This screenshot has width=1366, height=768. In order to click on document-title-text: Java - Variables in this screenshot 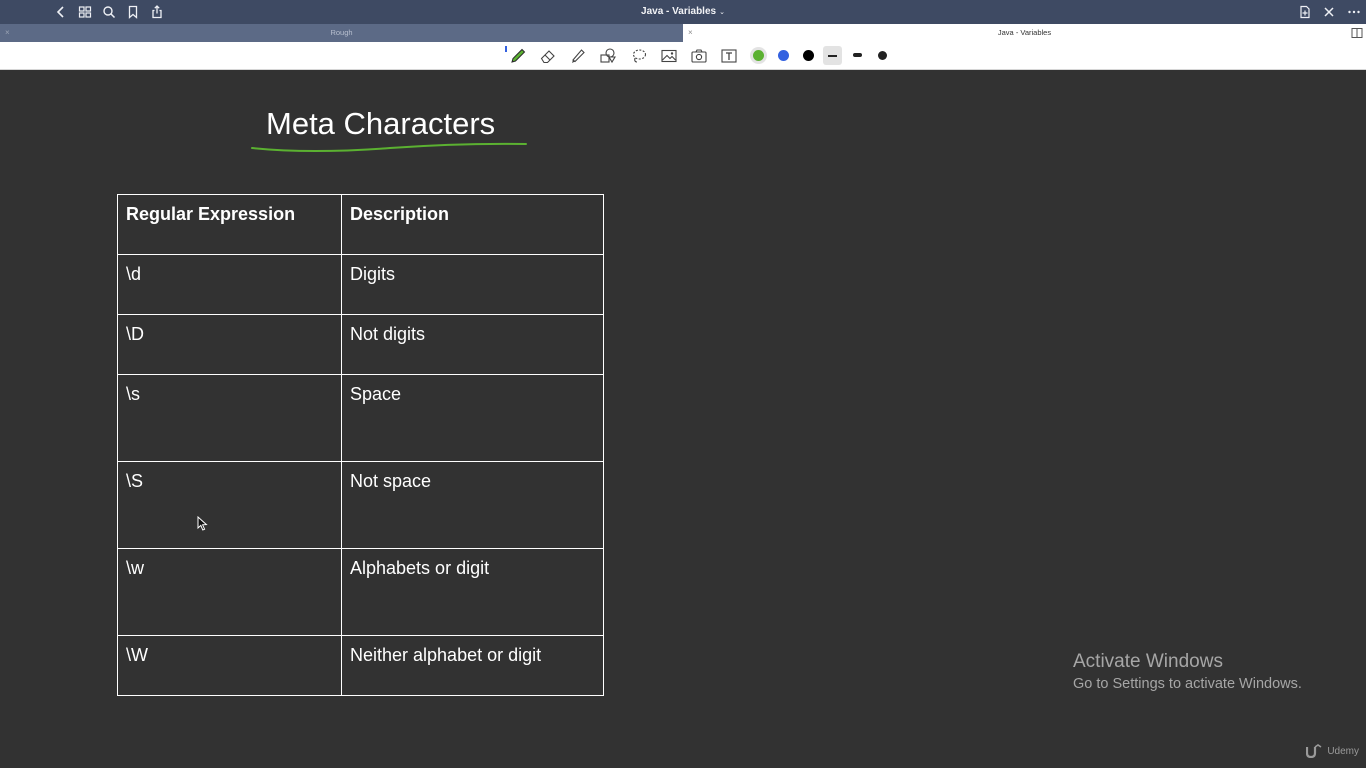, I will do `click(678, 11)`.